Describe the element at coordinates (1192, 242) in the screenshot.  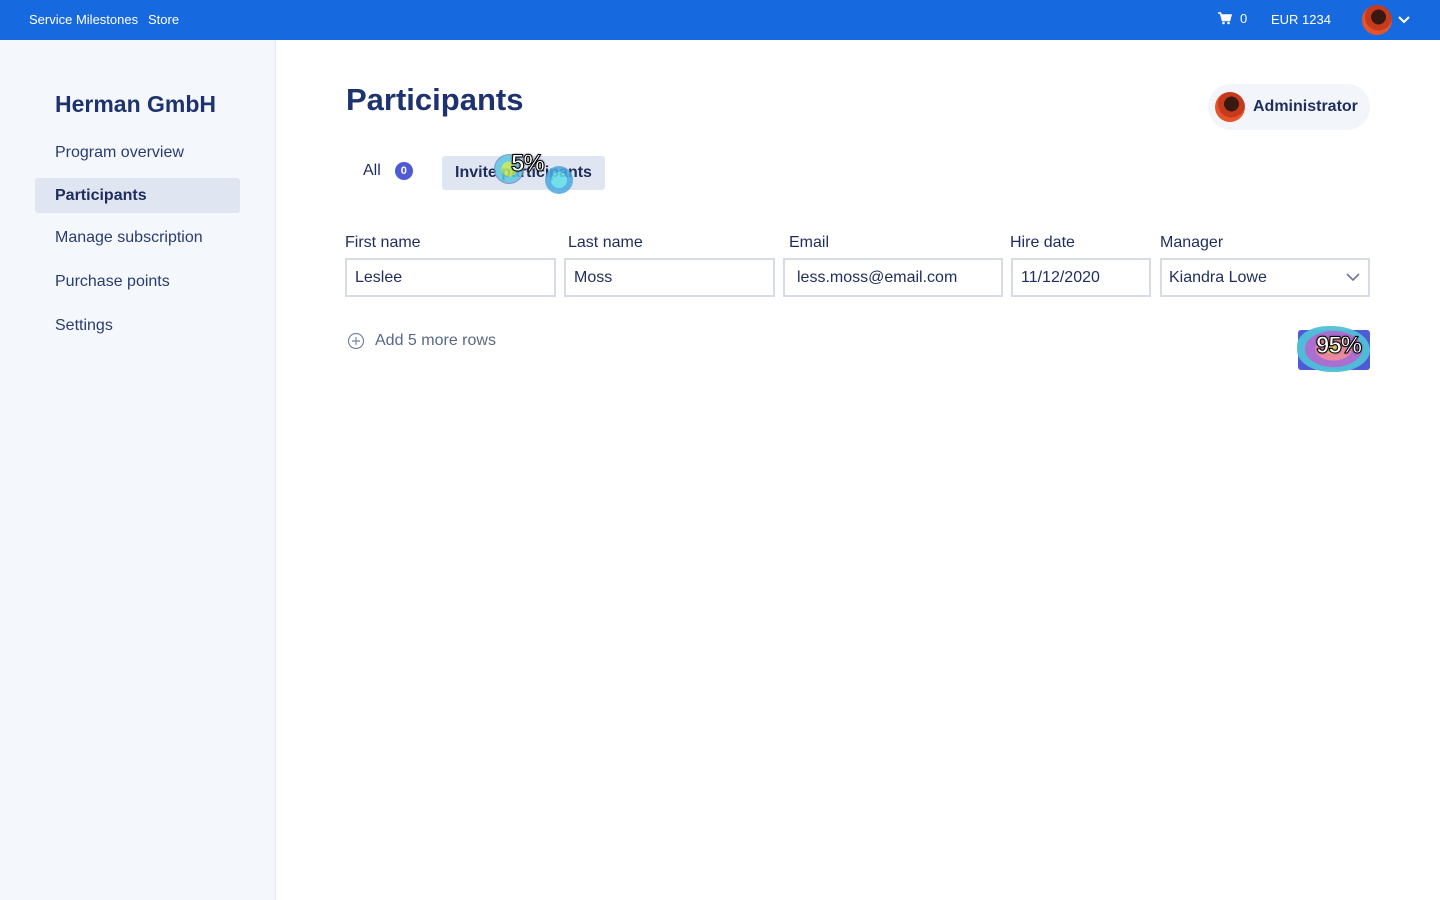
I see `manager-label: Manager` at that location.